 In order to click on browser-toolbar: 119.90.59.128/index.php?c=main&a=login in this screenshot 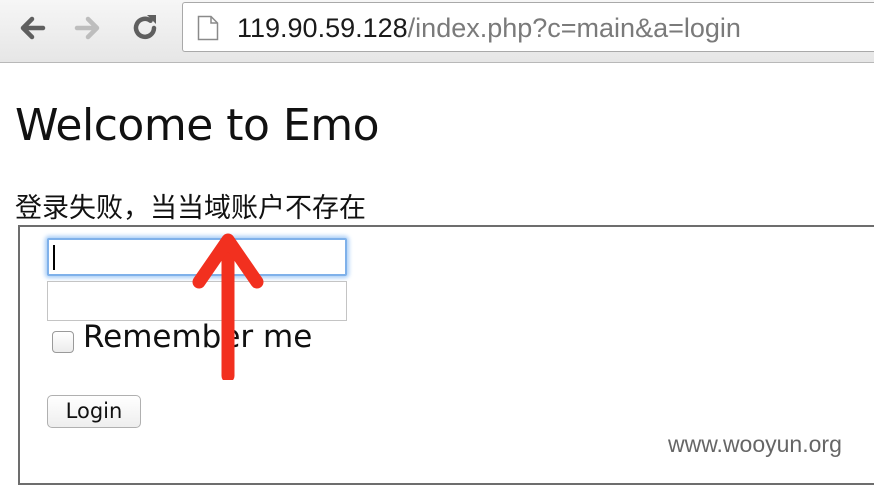, I will do `click(437, 31)`.